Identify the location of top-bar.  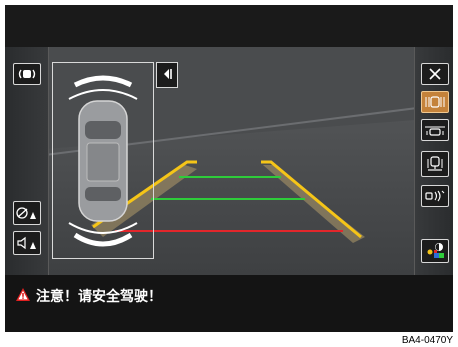
(229, 26).